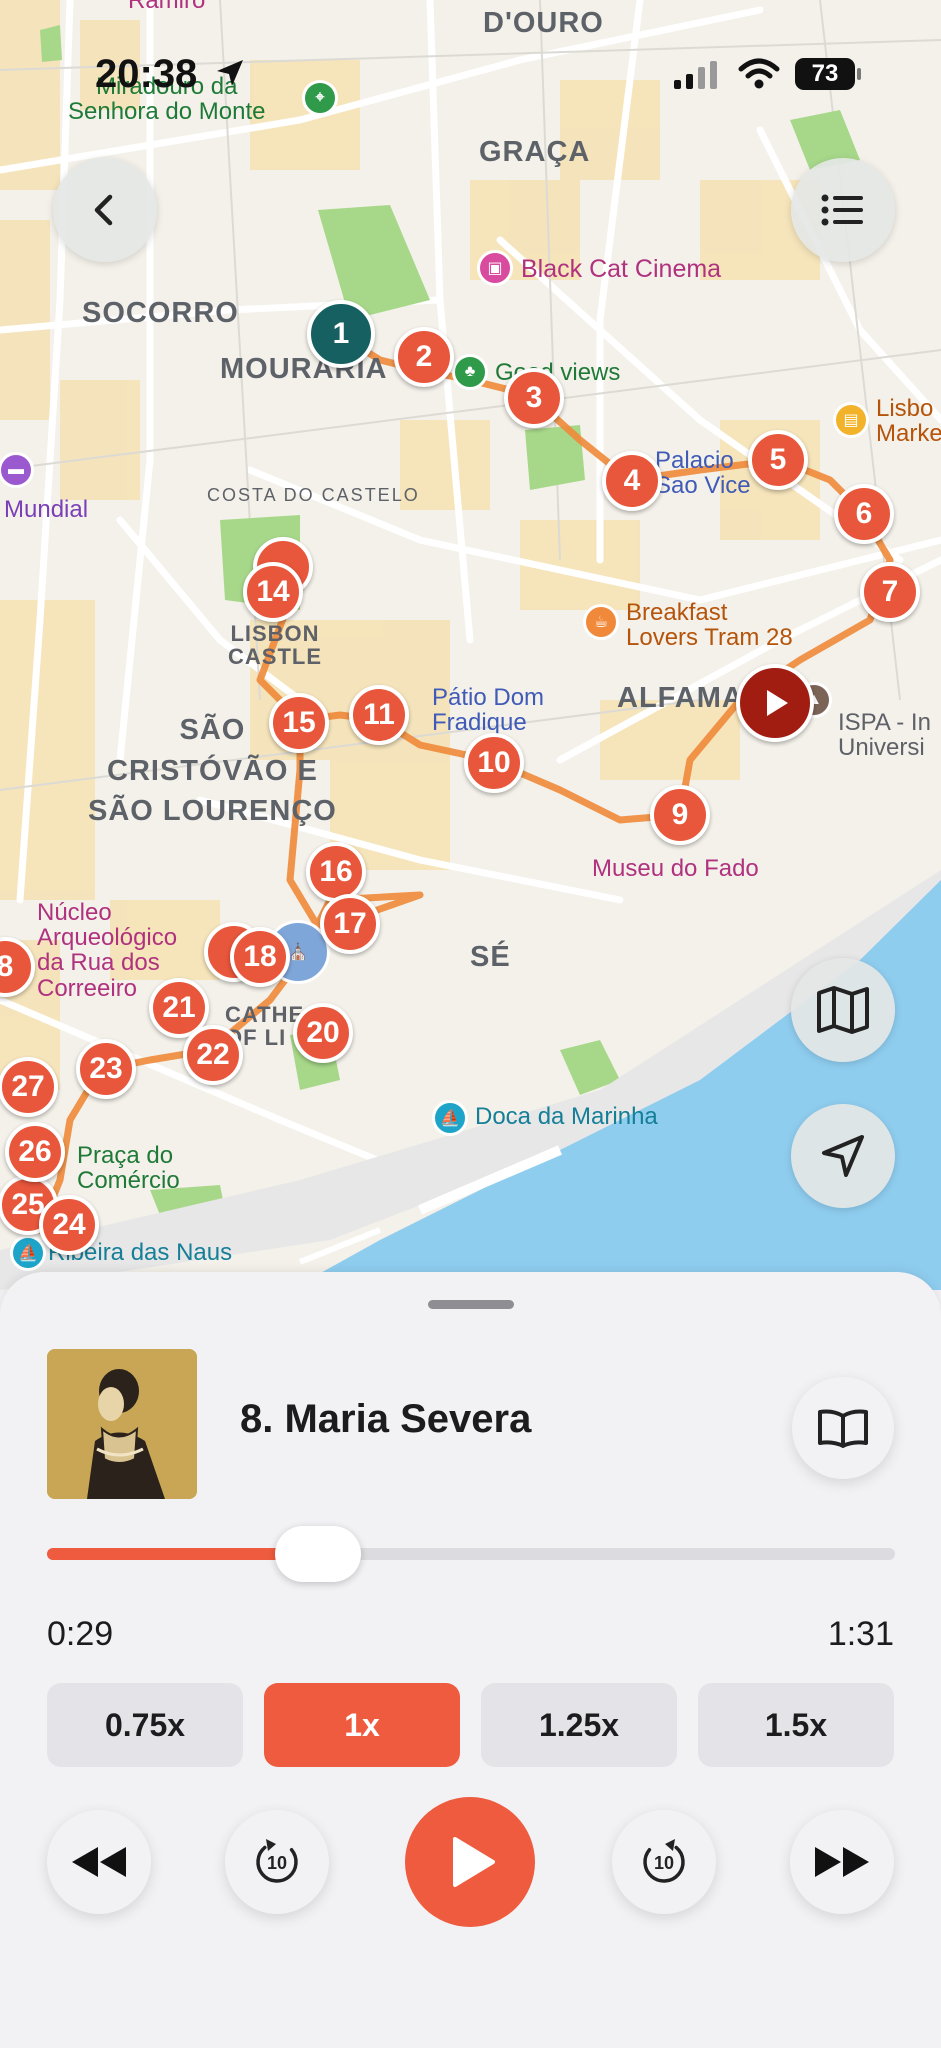 The width and height of the screenshot is (941, 2048). I want to click on story-thumbnail, so click(122, 1424).